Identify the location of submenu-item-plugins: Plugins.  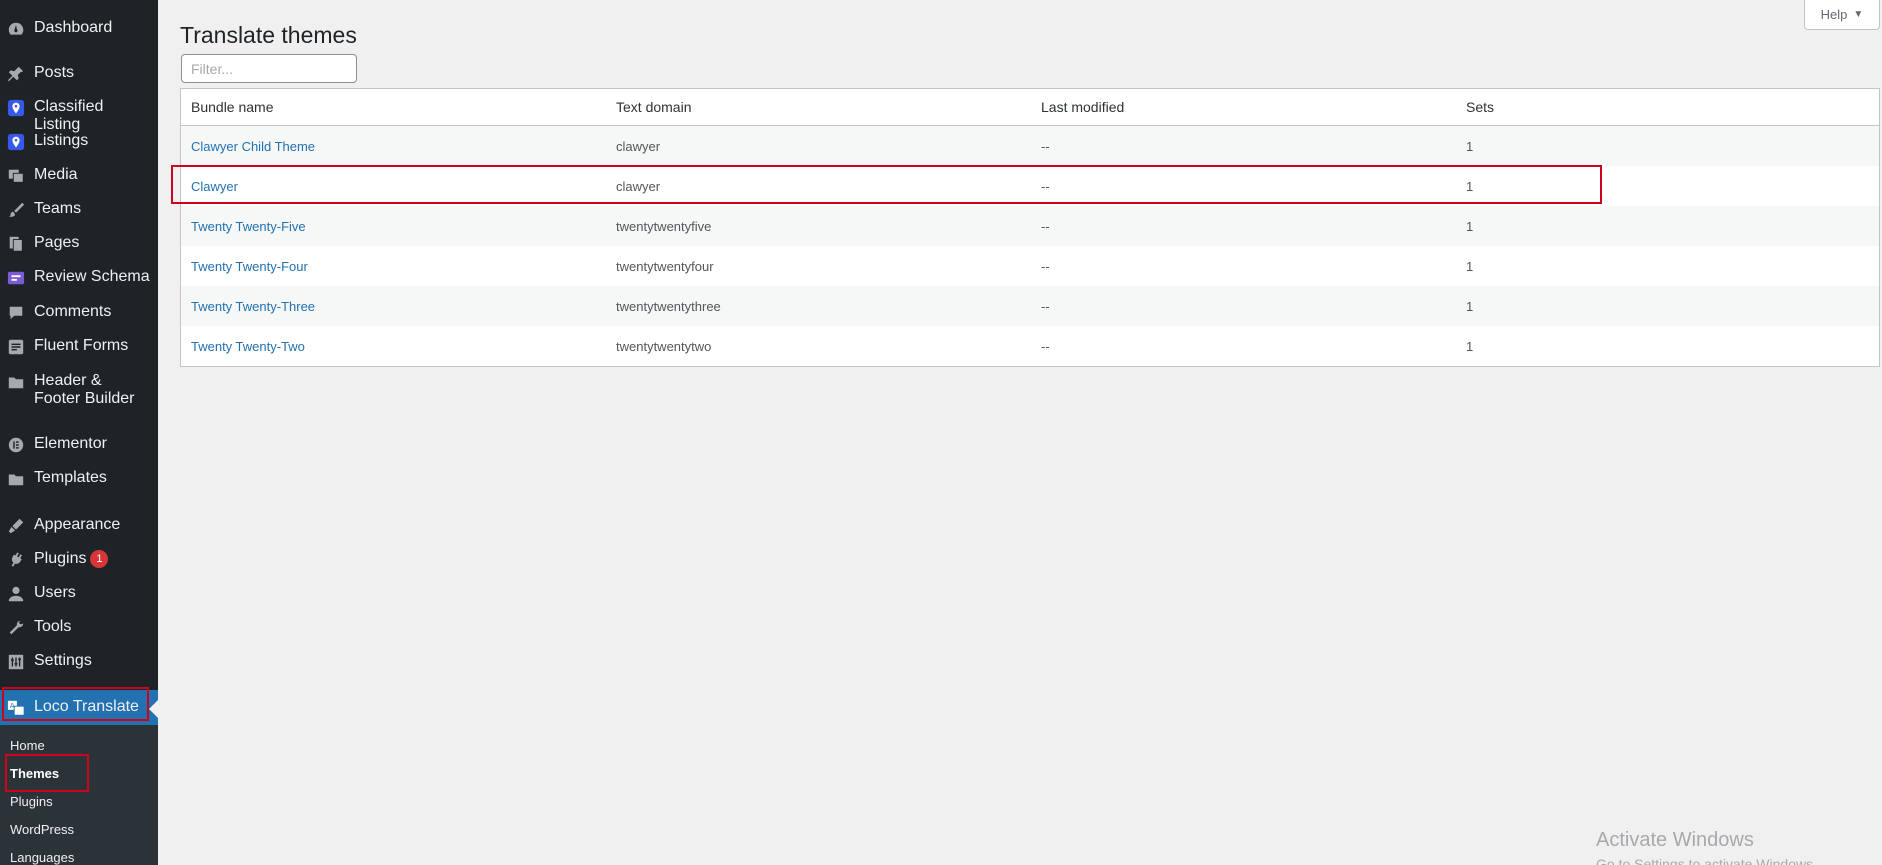
(31, 802).